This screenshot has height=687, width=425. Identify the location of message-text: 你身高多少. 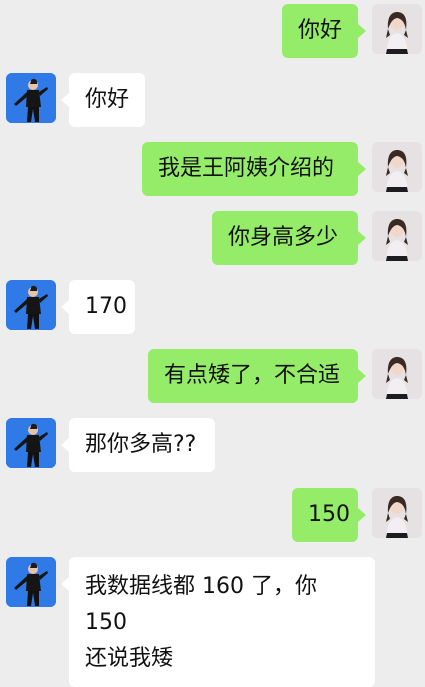
(283, 237).